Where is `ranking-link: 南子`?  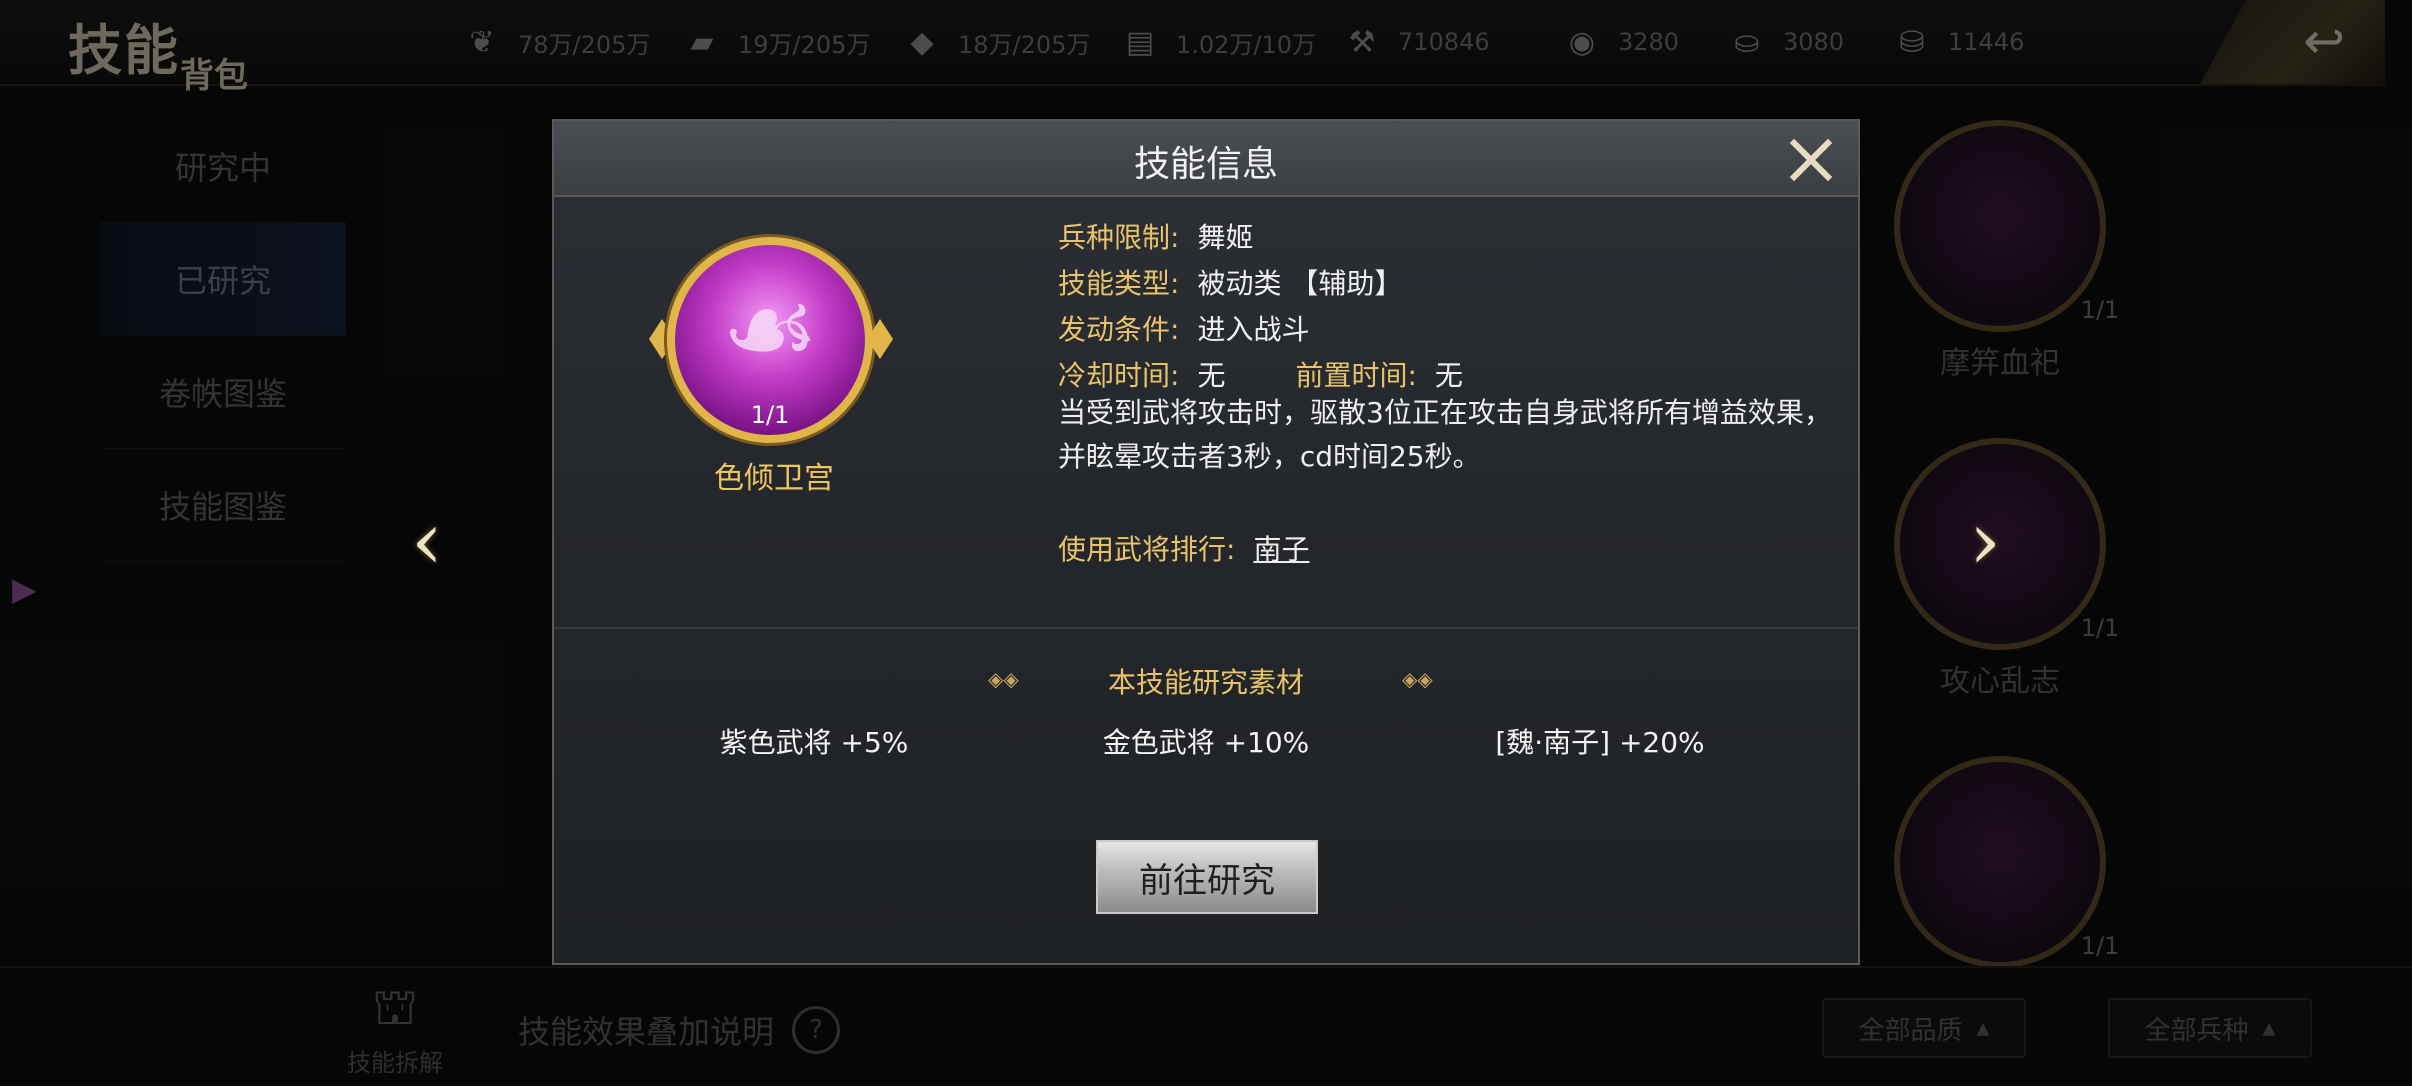 ranking-link: 南子 is located at coordinates (1281, 548).